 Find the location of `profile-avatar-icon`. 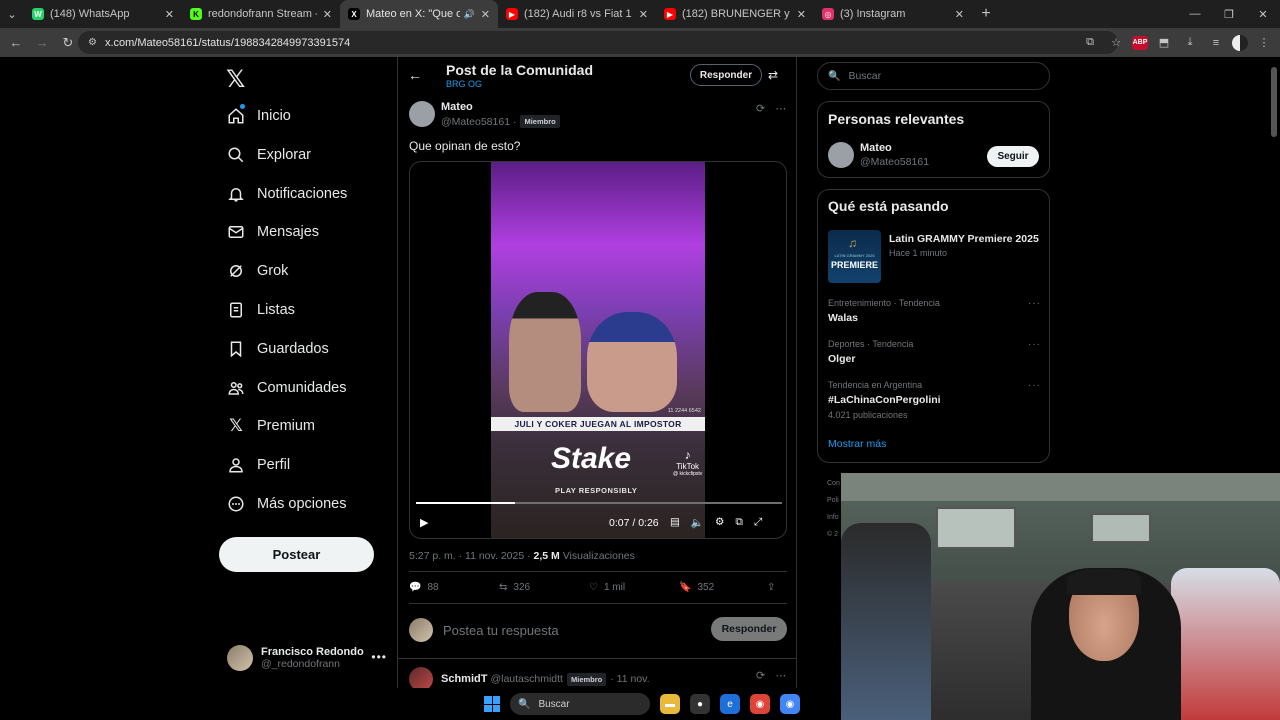

profile-avatar-icon is located at coordinates (1240, 42).